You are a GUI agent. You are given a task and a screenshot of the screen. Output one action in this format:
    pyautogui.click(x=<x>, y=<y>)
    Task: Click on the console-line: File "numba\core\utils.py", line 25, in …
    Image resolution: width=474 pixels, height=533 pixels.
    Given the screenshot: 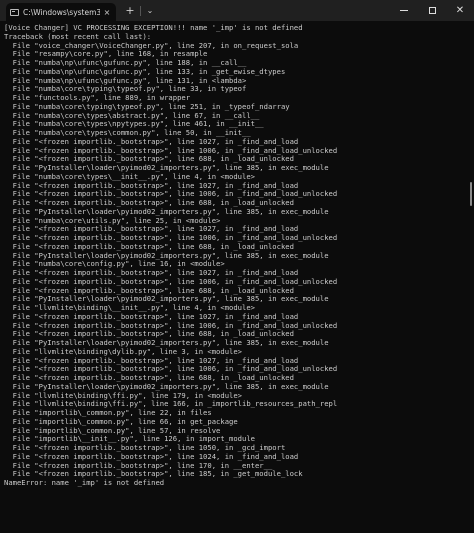 What is the action you would take?
    pyautogui.click(x=112, y=220)
    